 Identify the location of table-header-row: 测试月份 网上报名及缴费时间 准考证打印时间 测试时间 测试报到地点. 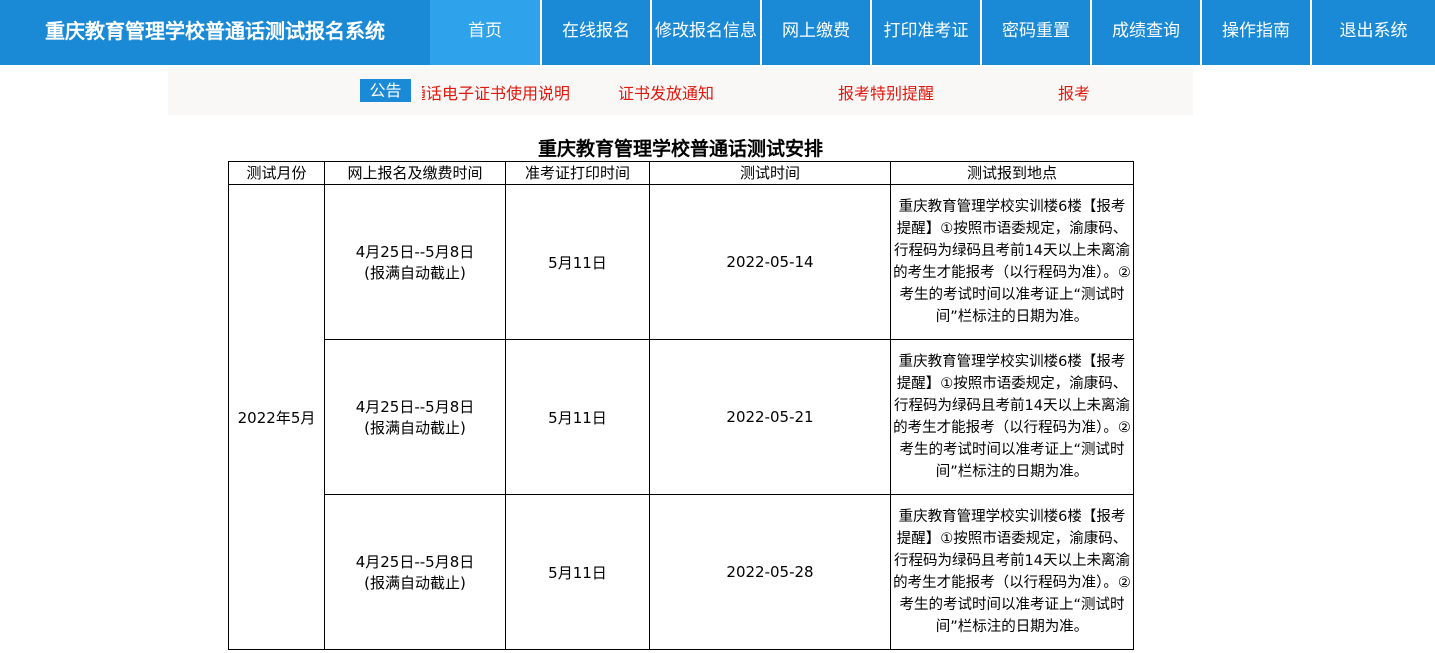
(681, 173).